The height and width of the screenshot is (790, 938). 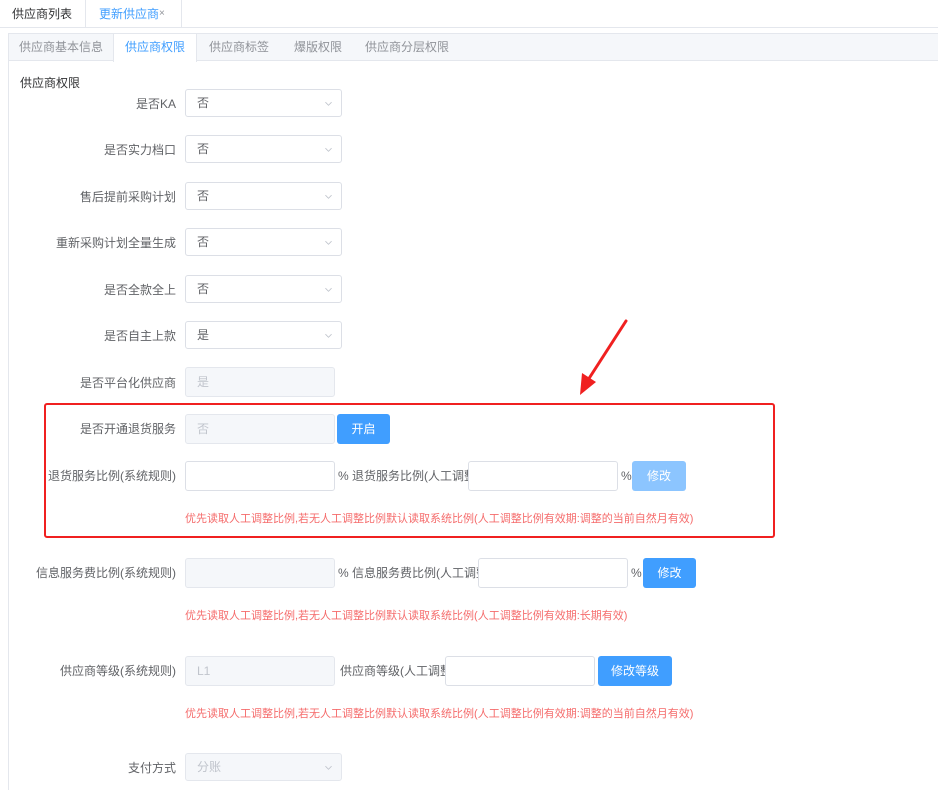 I want to click on tab-label: 供应商权限, so click(x=154, y=47).